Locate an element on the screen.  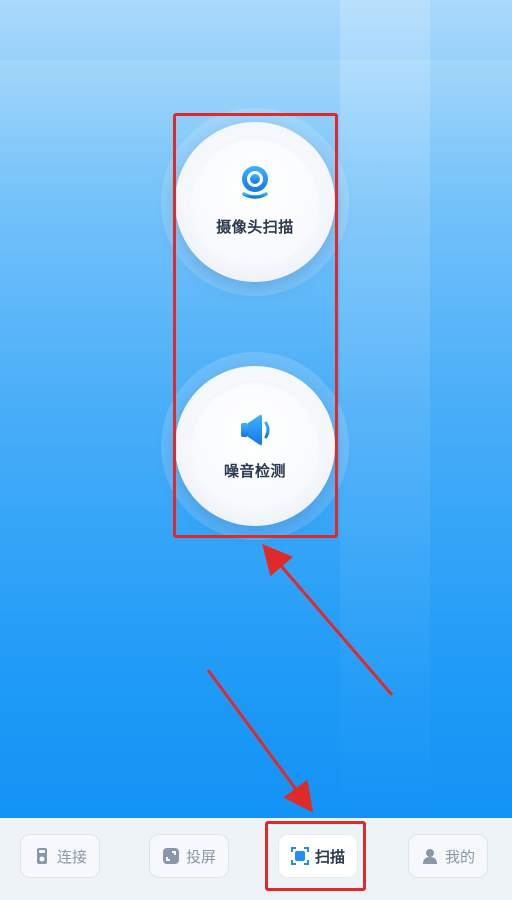
arrow-to-scan-tab is located at coordinates (260, 741).